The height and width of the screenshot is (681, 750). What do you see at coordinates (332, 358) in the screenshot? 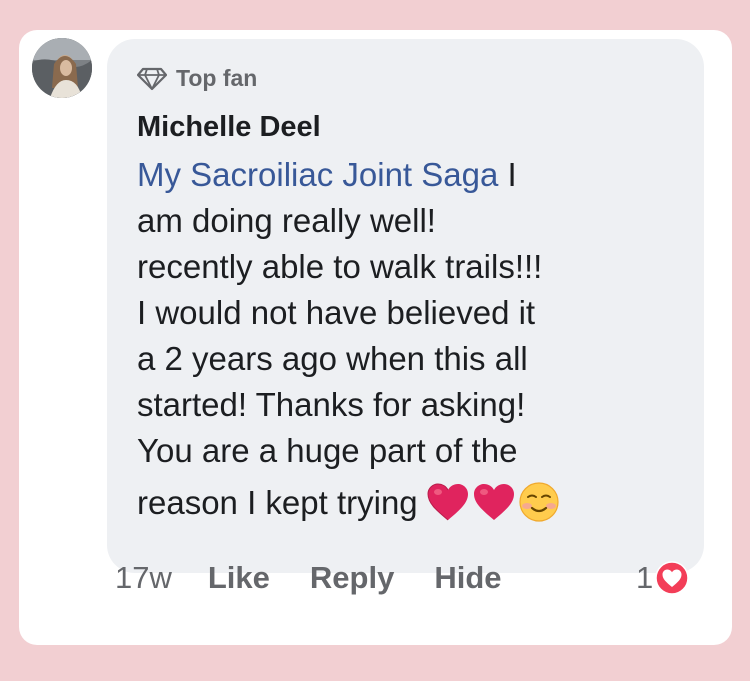
I see `comment-line-5: a 2 years ago when this all` at bounding box center [332, 358].